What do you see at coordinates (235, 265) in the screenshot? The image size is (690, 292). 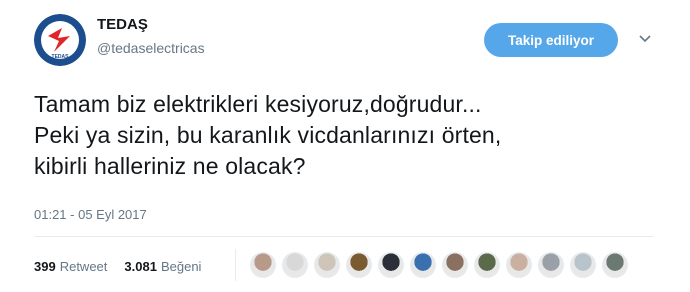 I see `stats-divider` at bounding box center [235, 265].